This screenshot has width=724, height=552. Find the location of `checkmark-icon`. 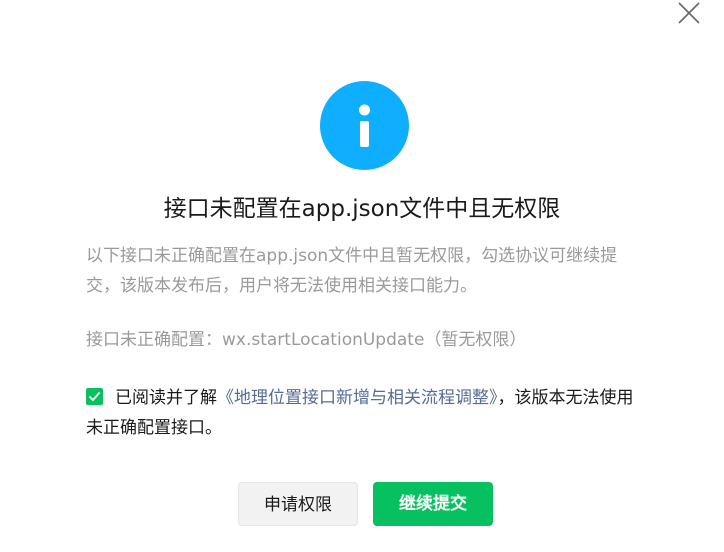

checkmark-icon is located at coordinates (94, 396).